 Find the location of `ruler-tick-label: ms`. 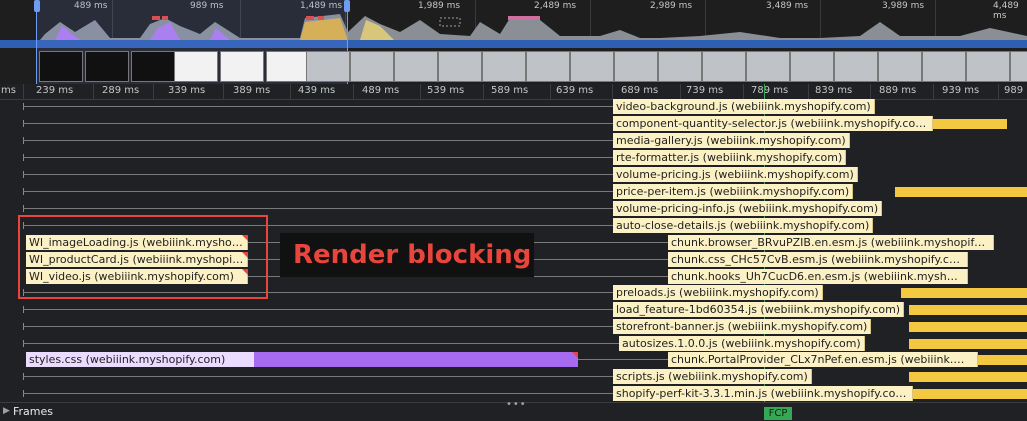

ruler-tick-label: ms is located at coordinates (8, 90).